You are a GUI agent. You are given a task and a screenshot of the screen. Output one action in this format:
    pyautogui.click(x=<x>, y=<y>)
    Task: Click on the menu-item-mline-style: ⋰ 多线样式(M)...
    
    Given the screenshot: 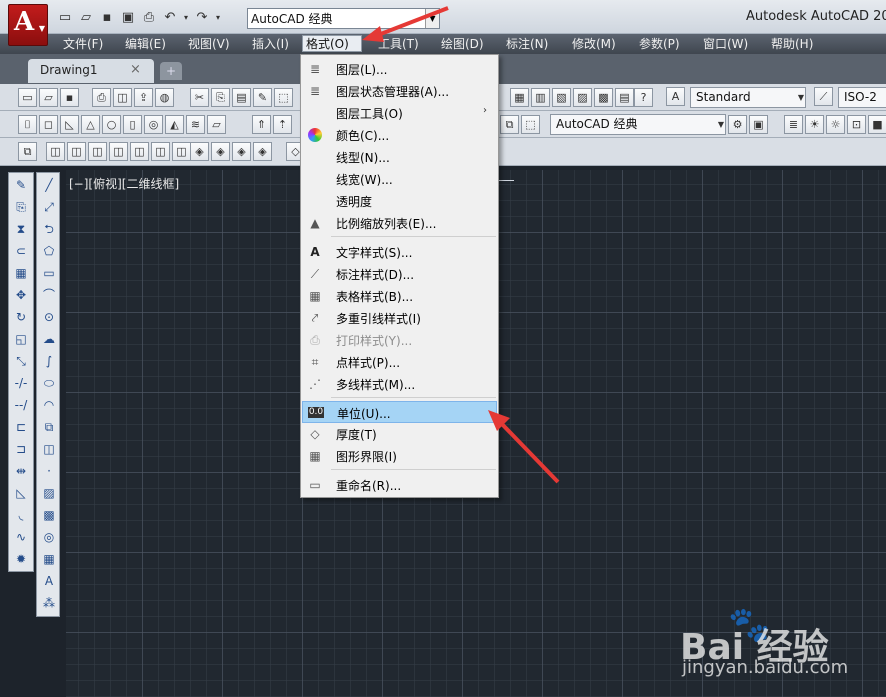 What is the action you would take?
    pyautogui.click(x=399, y=384)
    